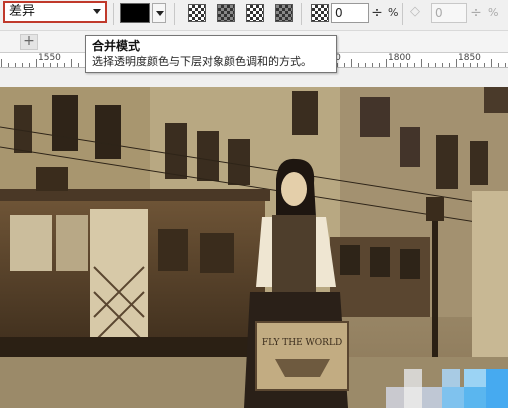 This screenshot has height=408, width=508. Describe the element at coordinates (202, 61) in the screenshot. I see `tooltip-description: 选择透明度颜色与下层对象颜色调和的方式。` at that location.